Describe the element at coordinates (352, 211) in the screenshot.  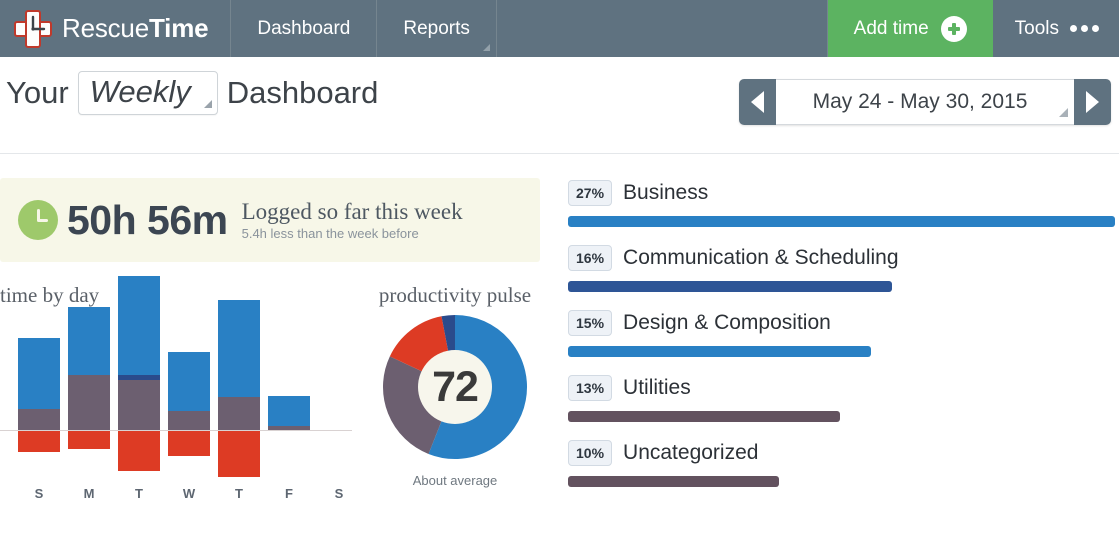
I see `logged-time-headline: Logged so far this week` at that location.